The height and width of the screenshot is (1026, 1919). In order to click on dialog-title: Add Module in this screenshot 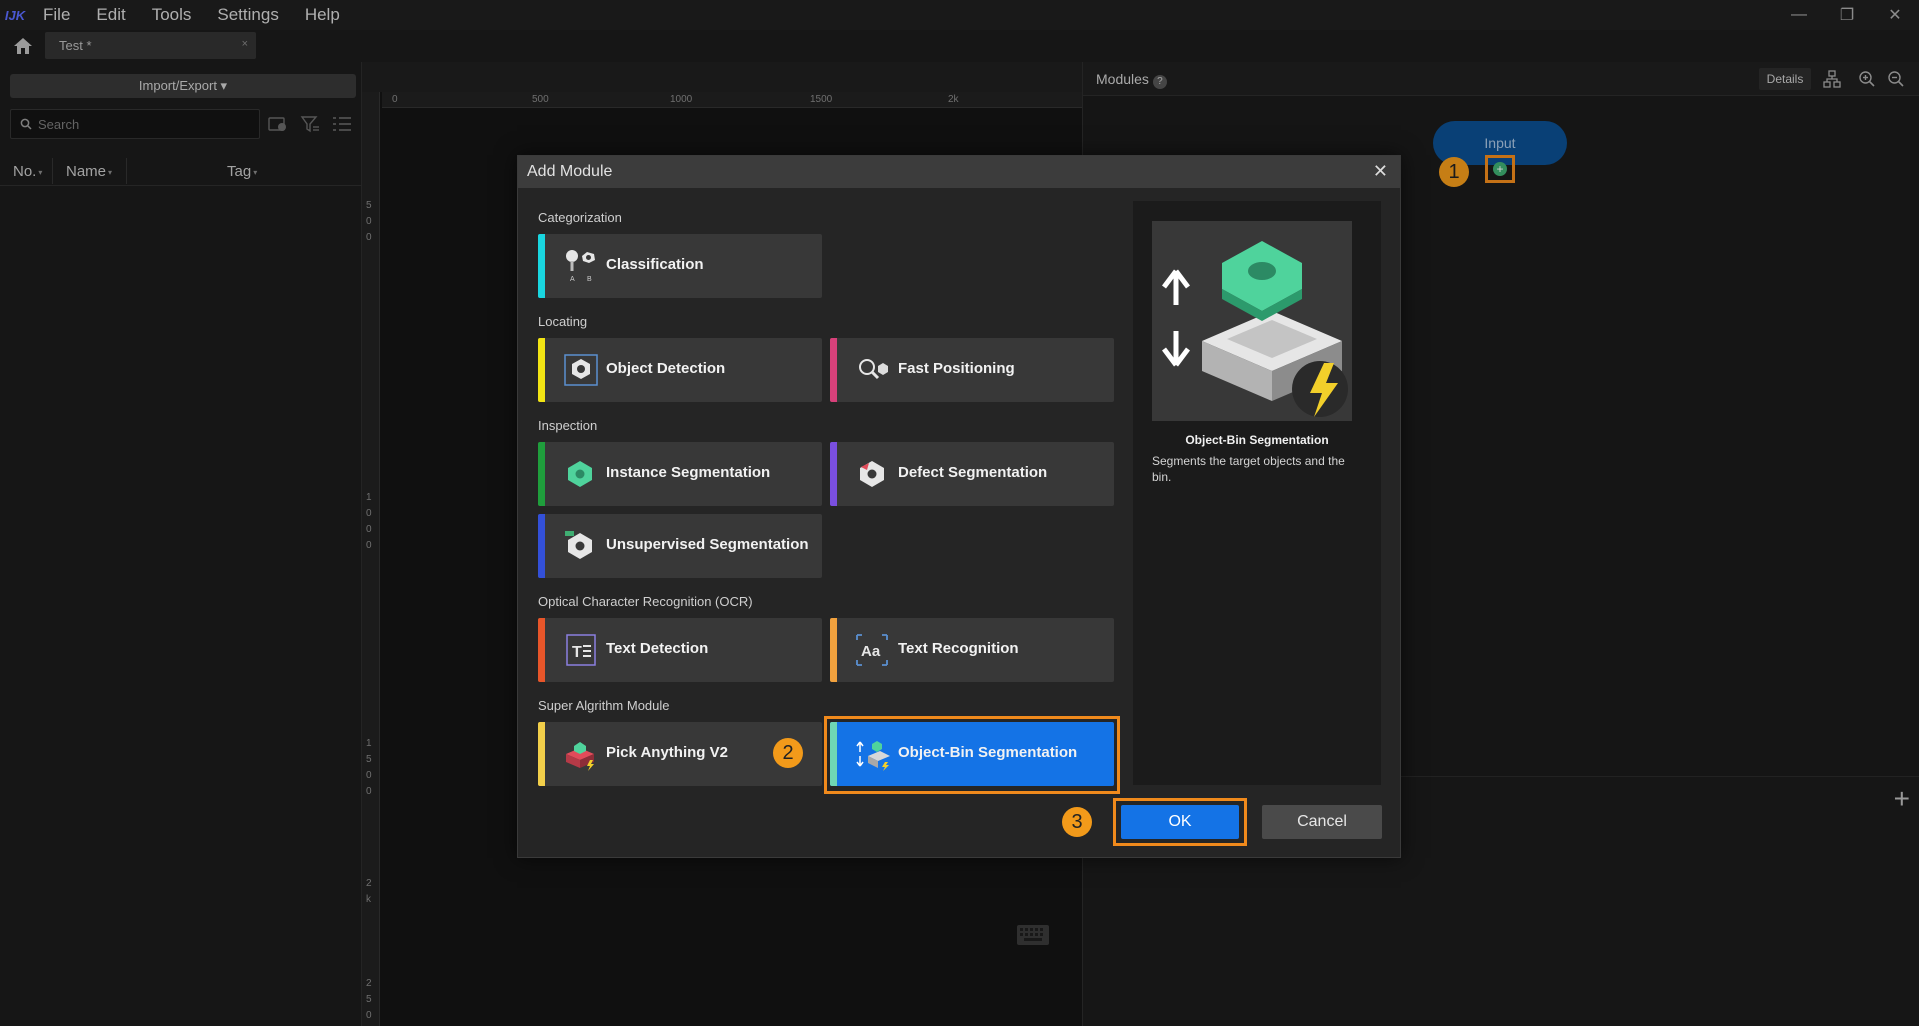, I will do `click(570, 171)`.